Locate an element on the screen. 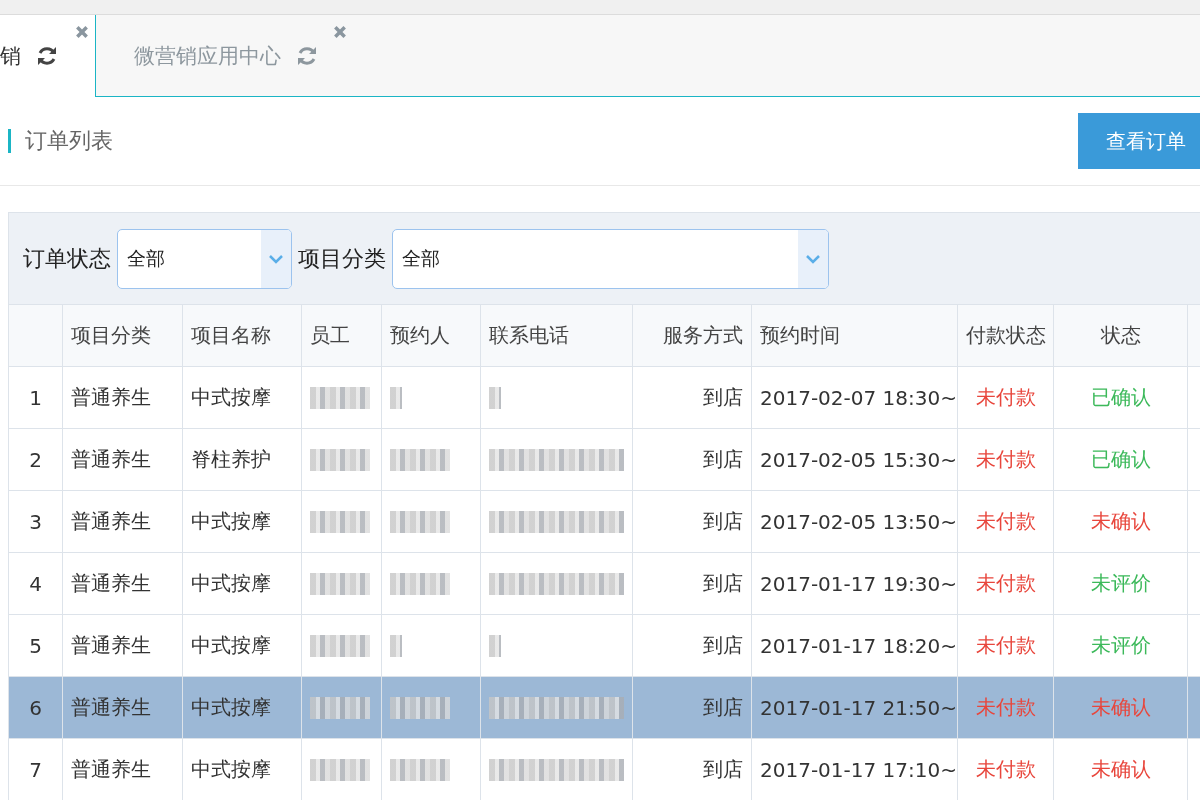 This screenshot has height=800, width=1200. table-cell: 5 is located at coordinates (35, 645).